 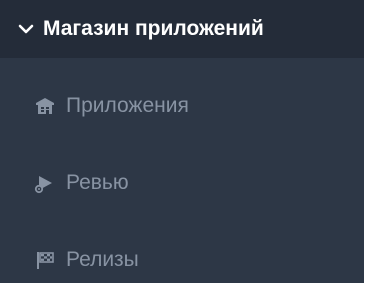 I want to click on sidebar-section-title: Магазин приложений, so click(x=153, y=28).